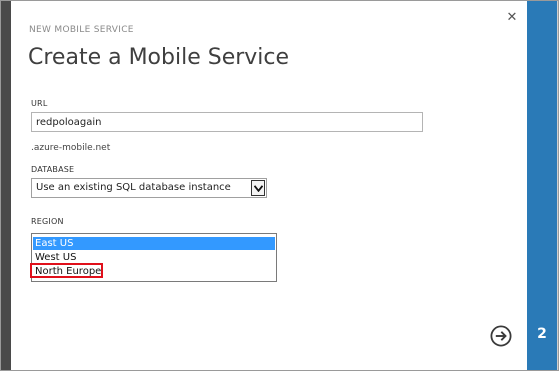  Describe the element at coordinates (39, 103) in the screenshot. I see `url-label: URL` at that location.